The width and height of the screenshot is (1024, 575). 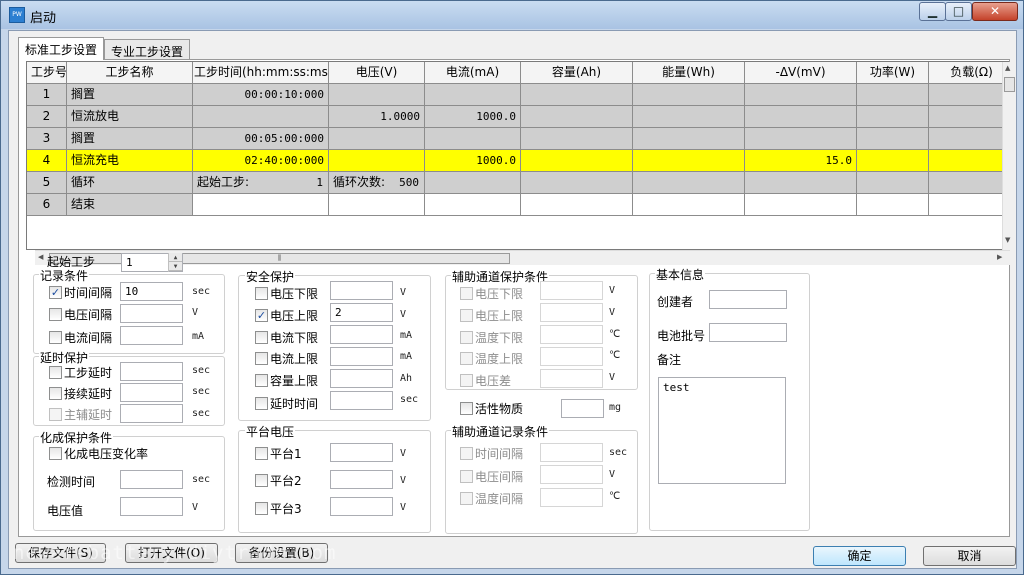 I want to click on current-interval-checkbox, so click(x=55, y=337).